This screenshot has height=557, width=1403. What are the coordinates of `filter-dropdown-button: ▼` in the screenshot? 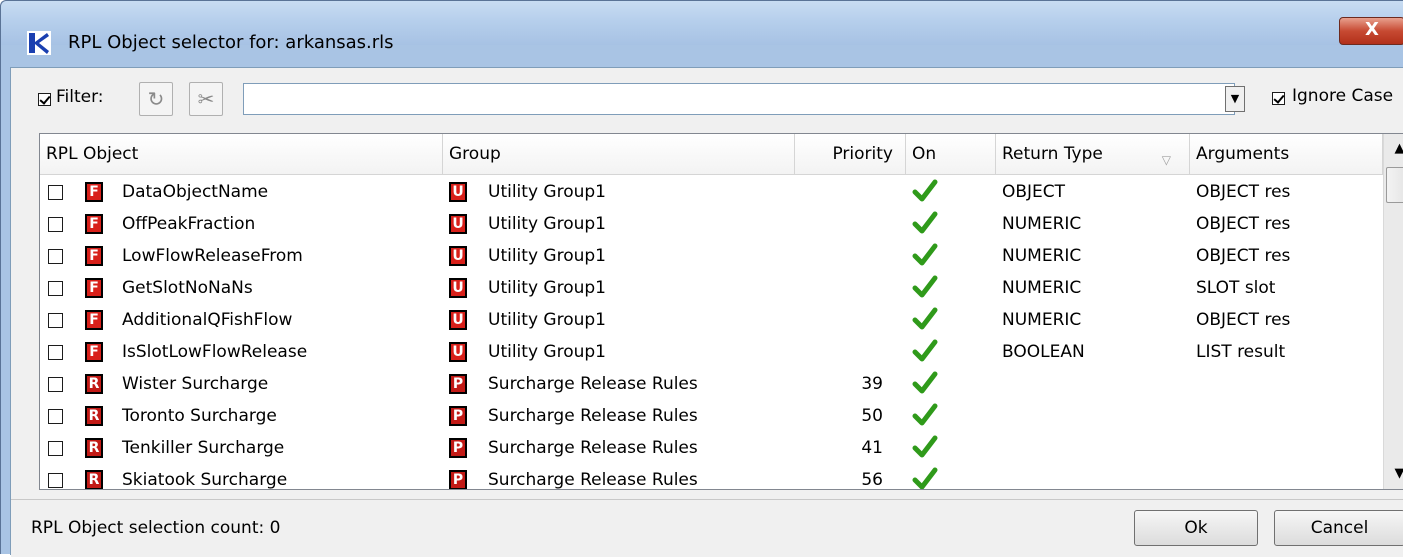 It's located at (1235, 99).